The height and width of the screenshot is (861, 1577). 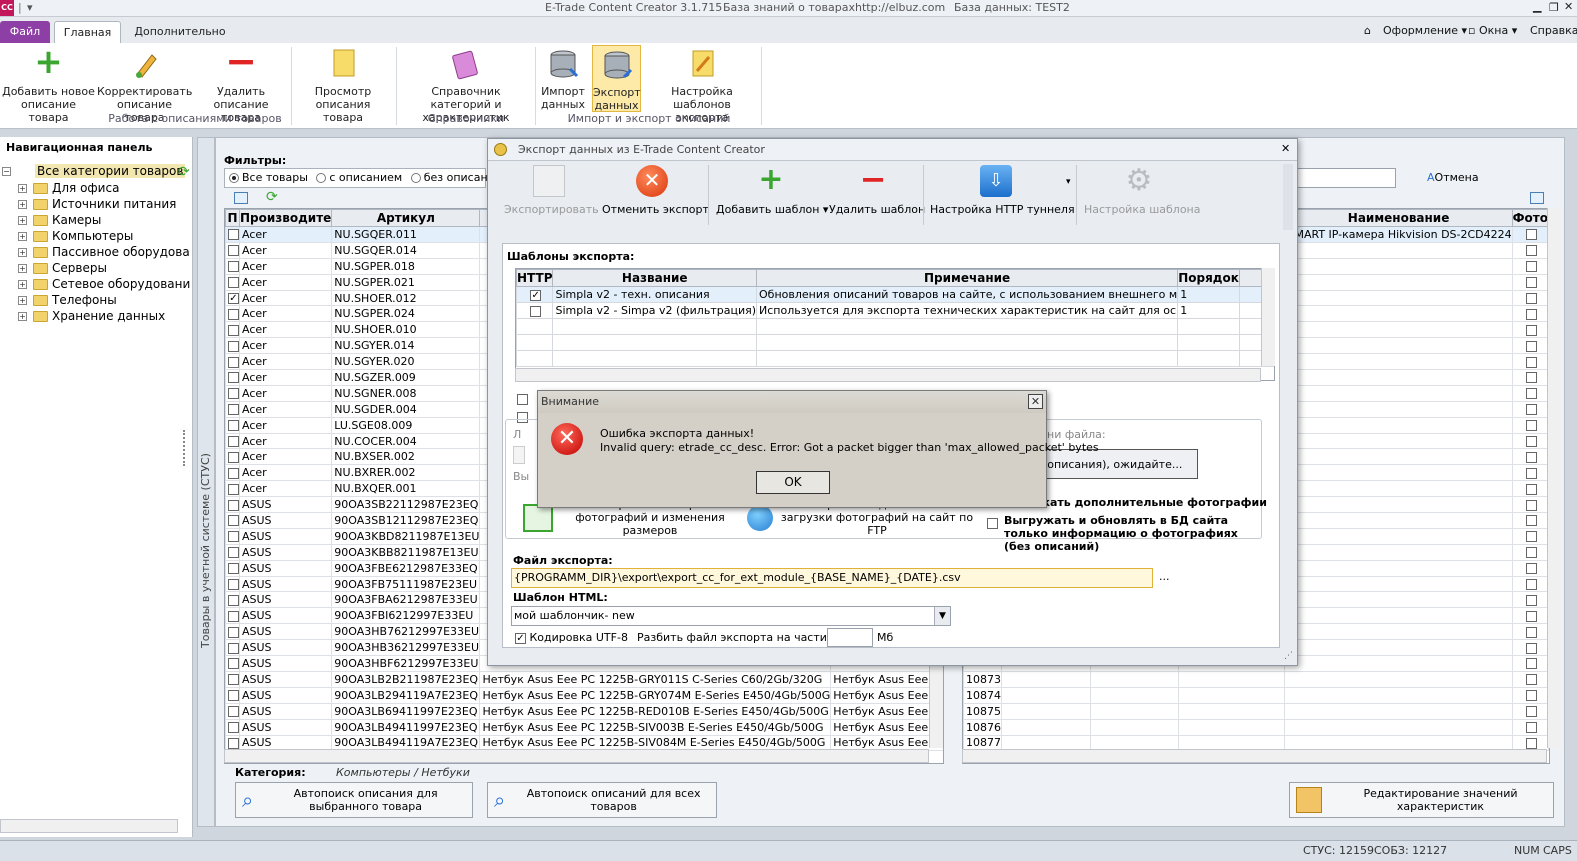 I want to click on nav-hscrollbar, so click(x=89, y=826).